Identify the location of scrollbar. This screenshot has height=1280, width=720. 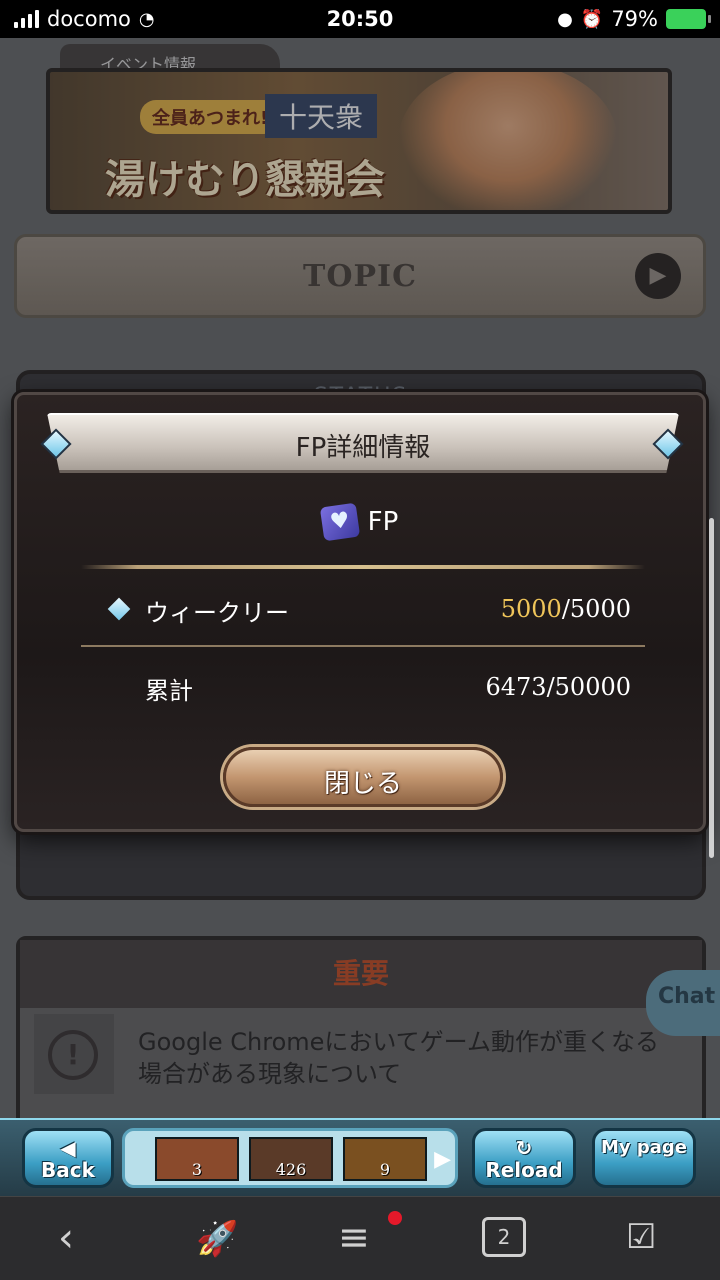
(711, 688).